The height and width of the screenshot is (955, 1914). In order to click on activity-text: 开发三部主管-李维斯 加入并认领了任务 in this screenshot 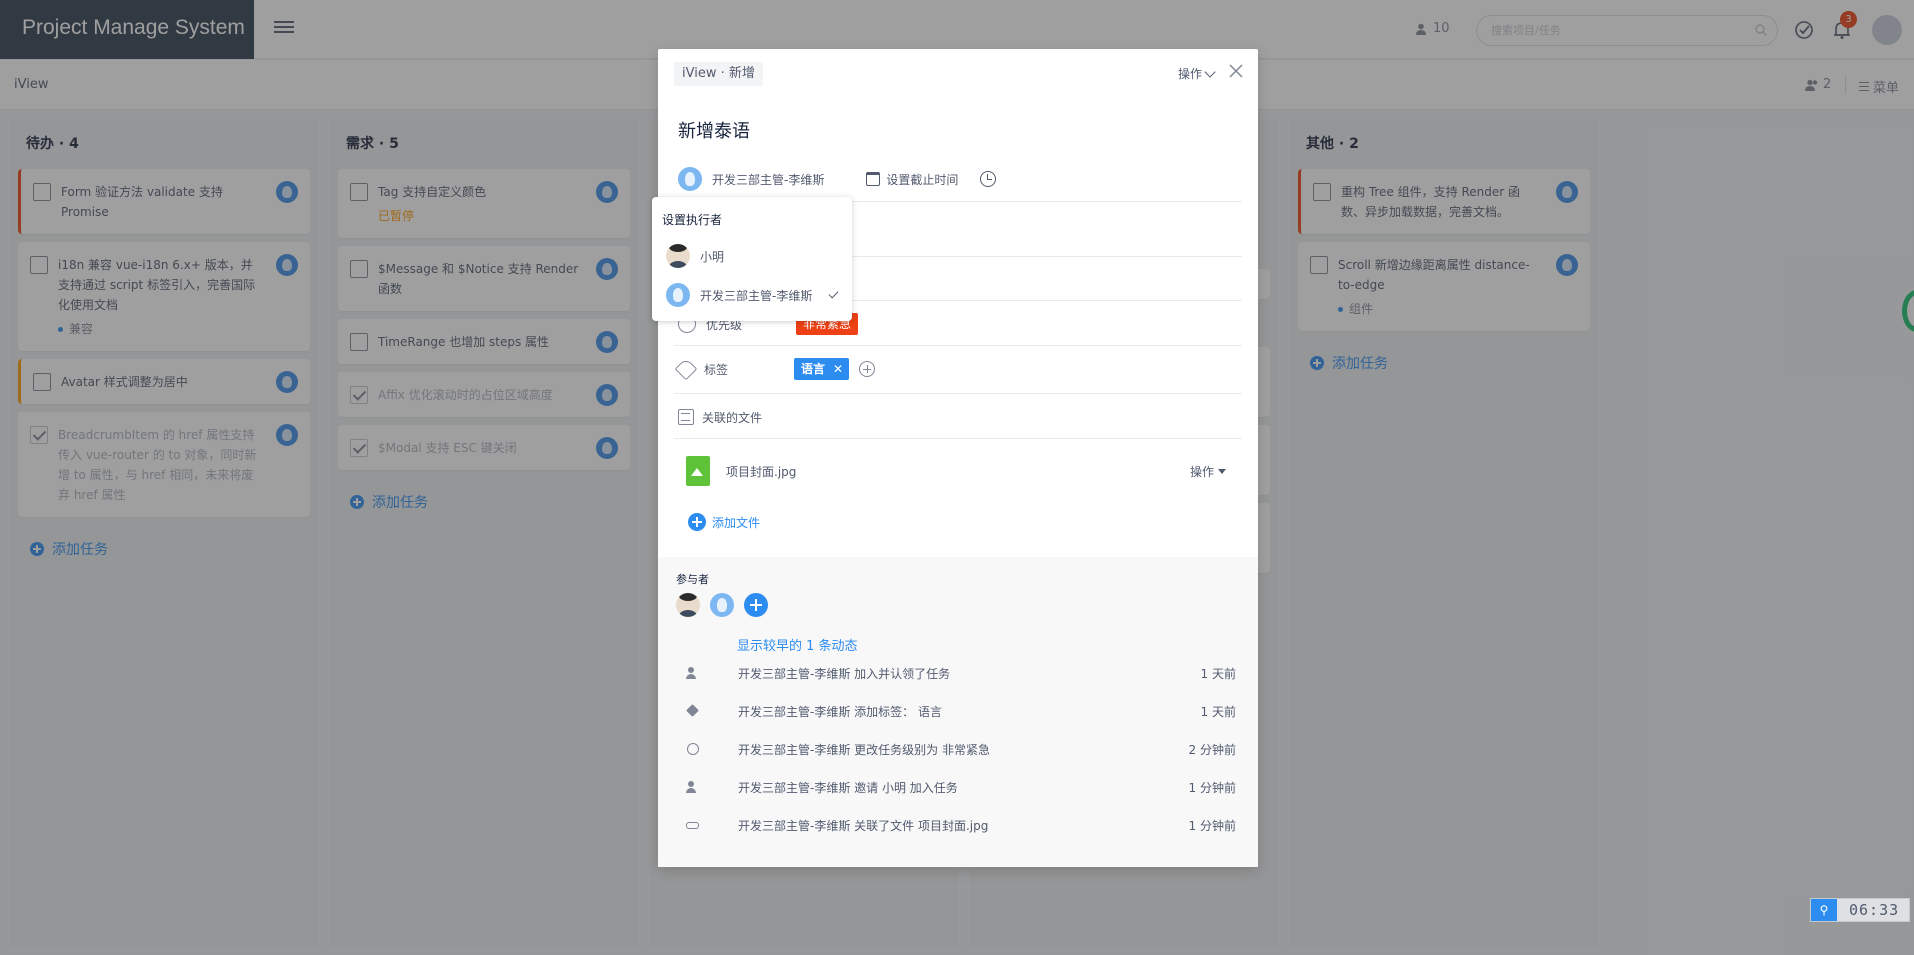, I will do `click(844, 673)`.